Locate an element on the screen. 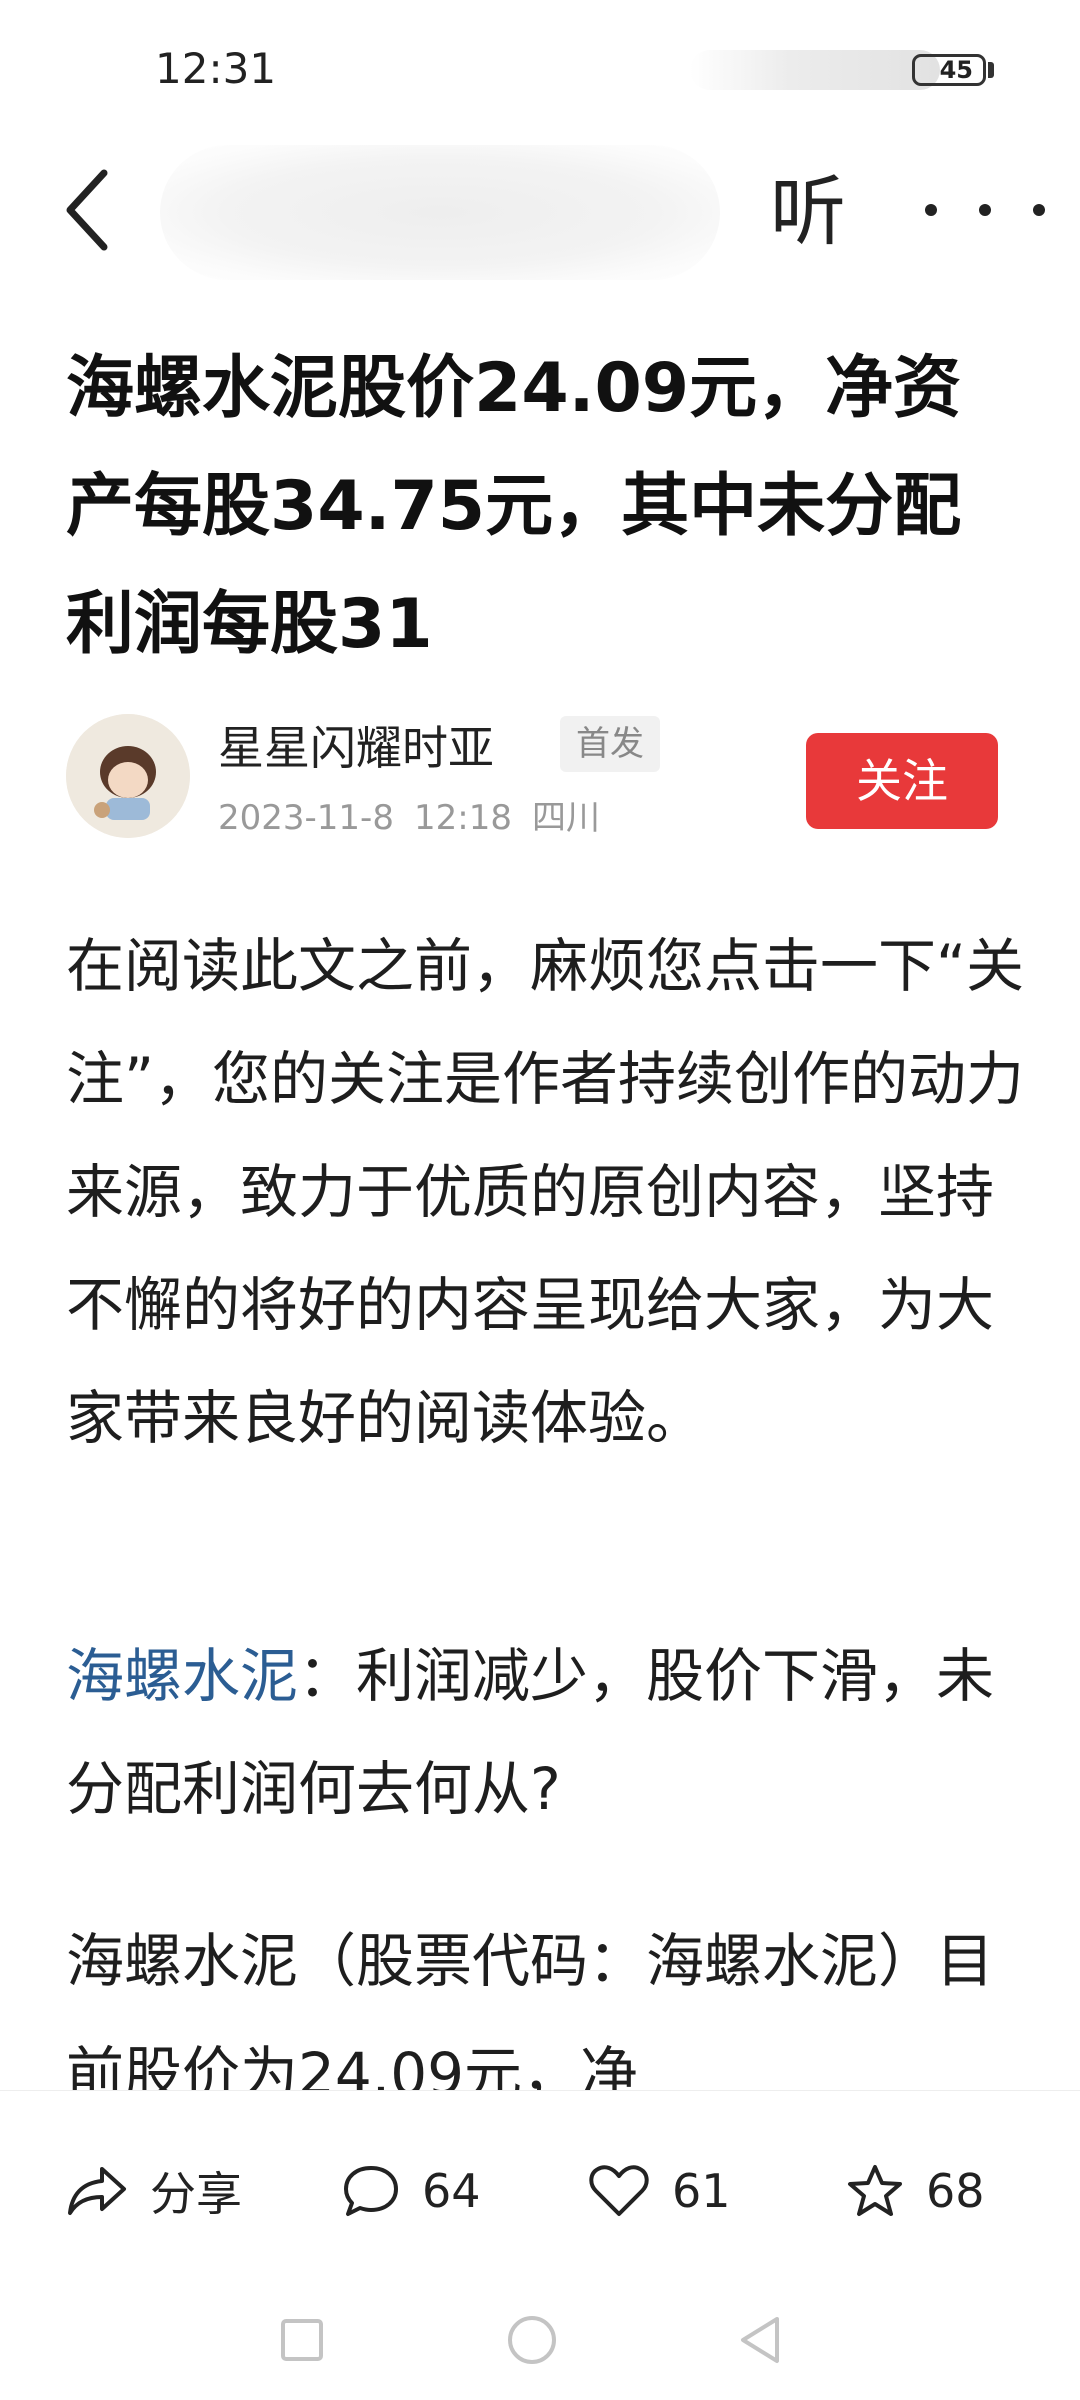 This screenshot has width=1080, height=2400. system-nav-bar is located at coordinates (540, 2345).